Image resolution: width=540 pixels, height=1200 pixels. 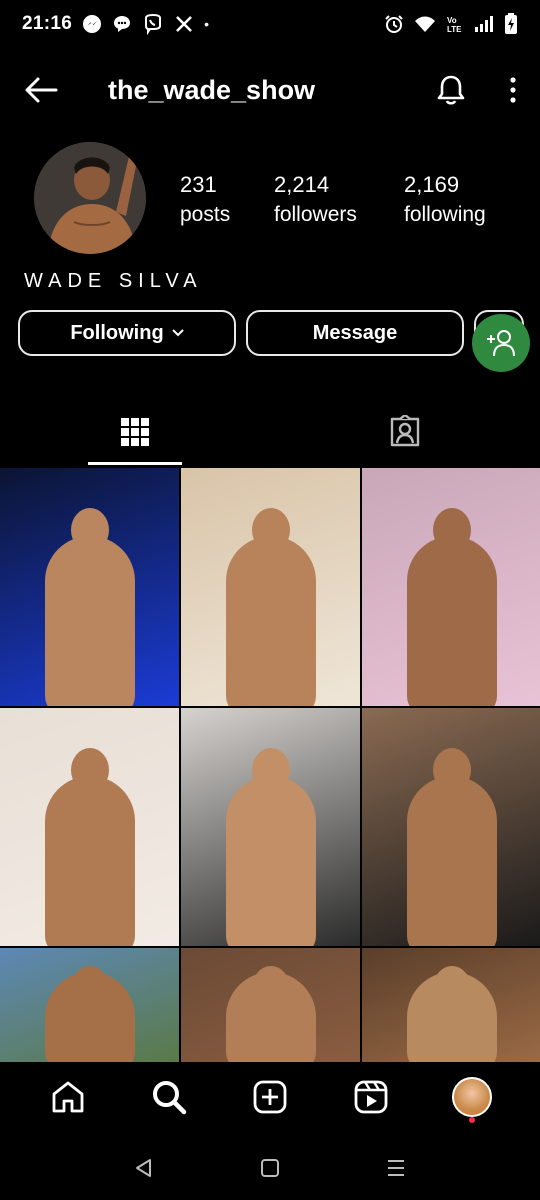 I want to click on nav-search-icon, so click(x=169, y=1097).